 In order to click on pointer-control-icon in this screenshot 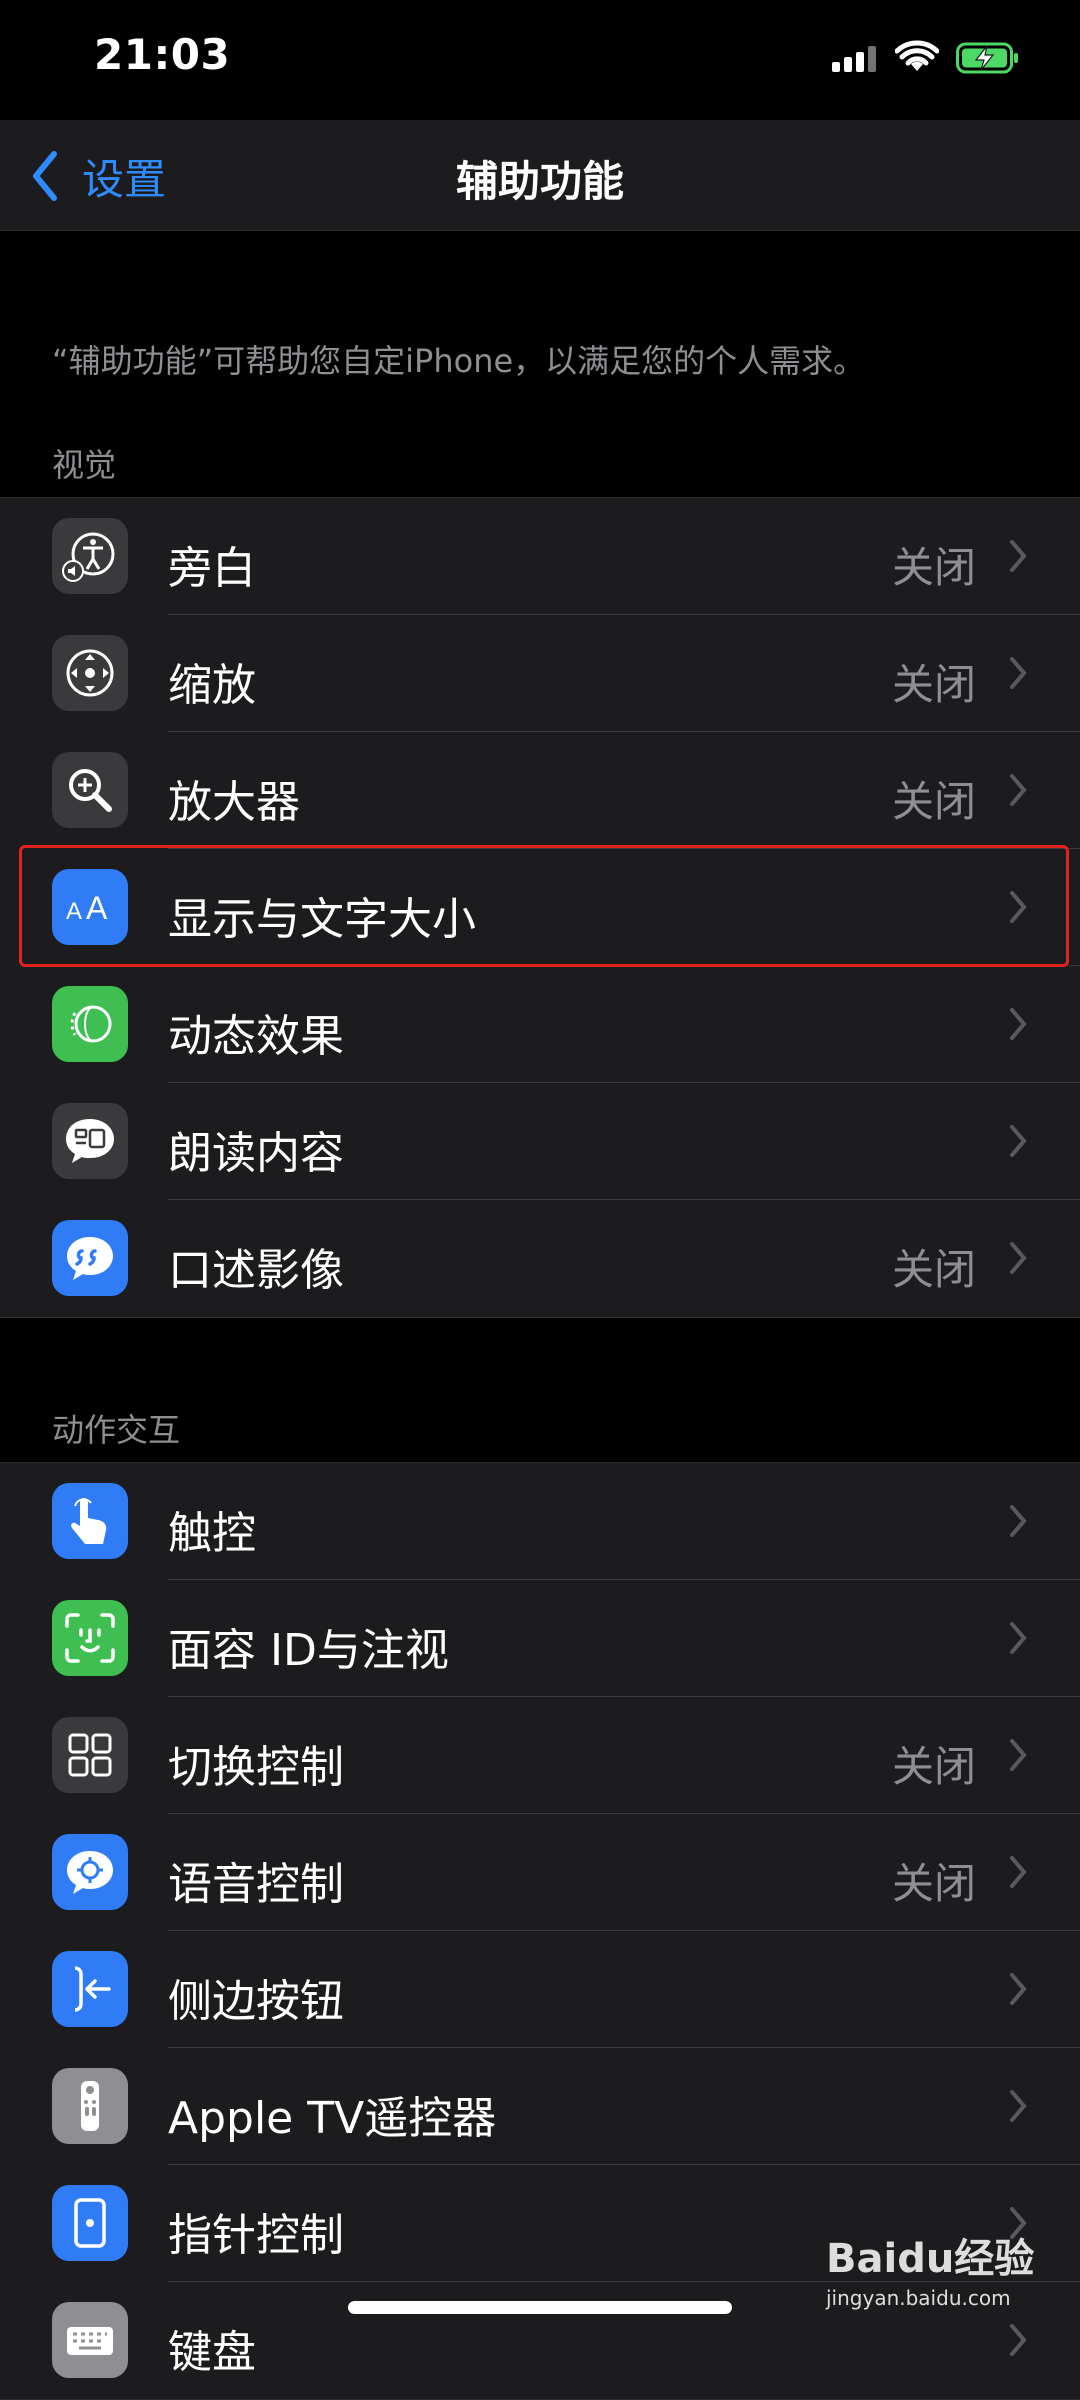, I will do `click(90, 2223)`.